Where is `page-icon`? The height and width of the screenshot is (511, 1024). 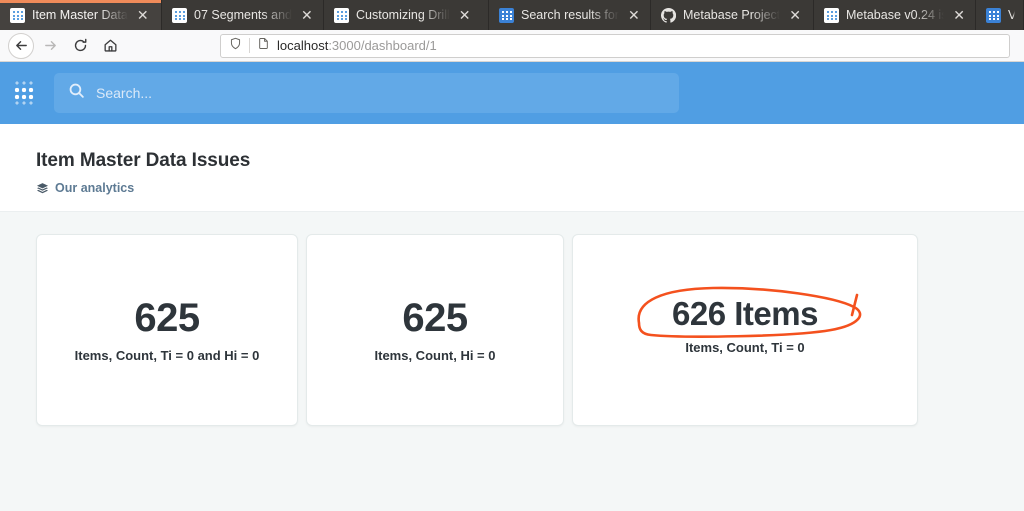
page-icon is located at coordinates (263, 46).